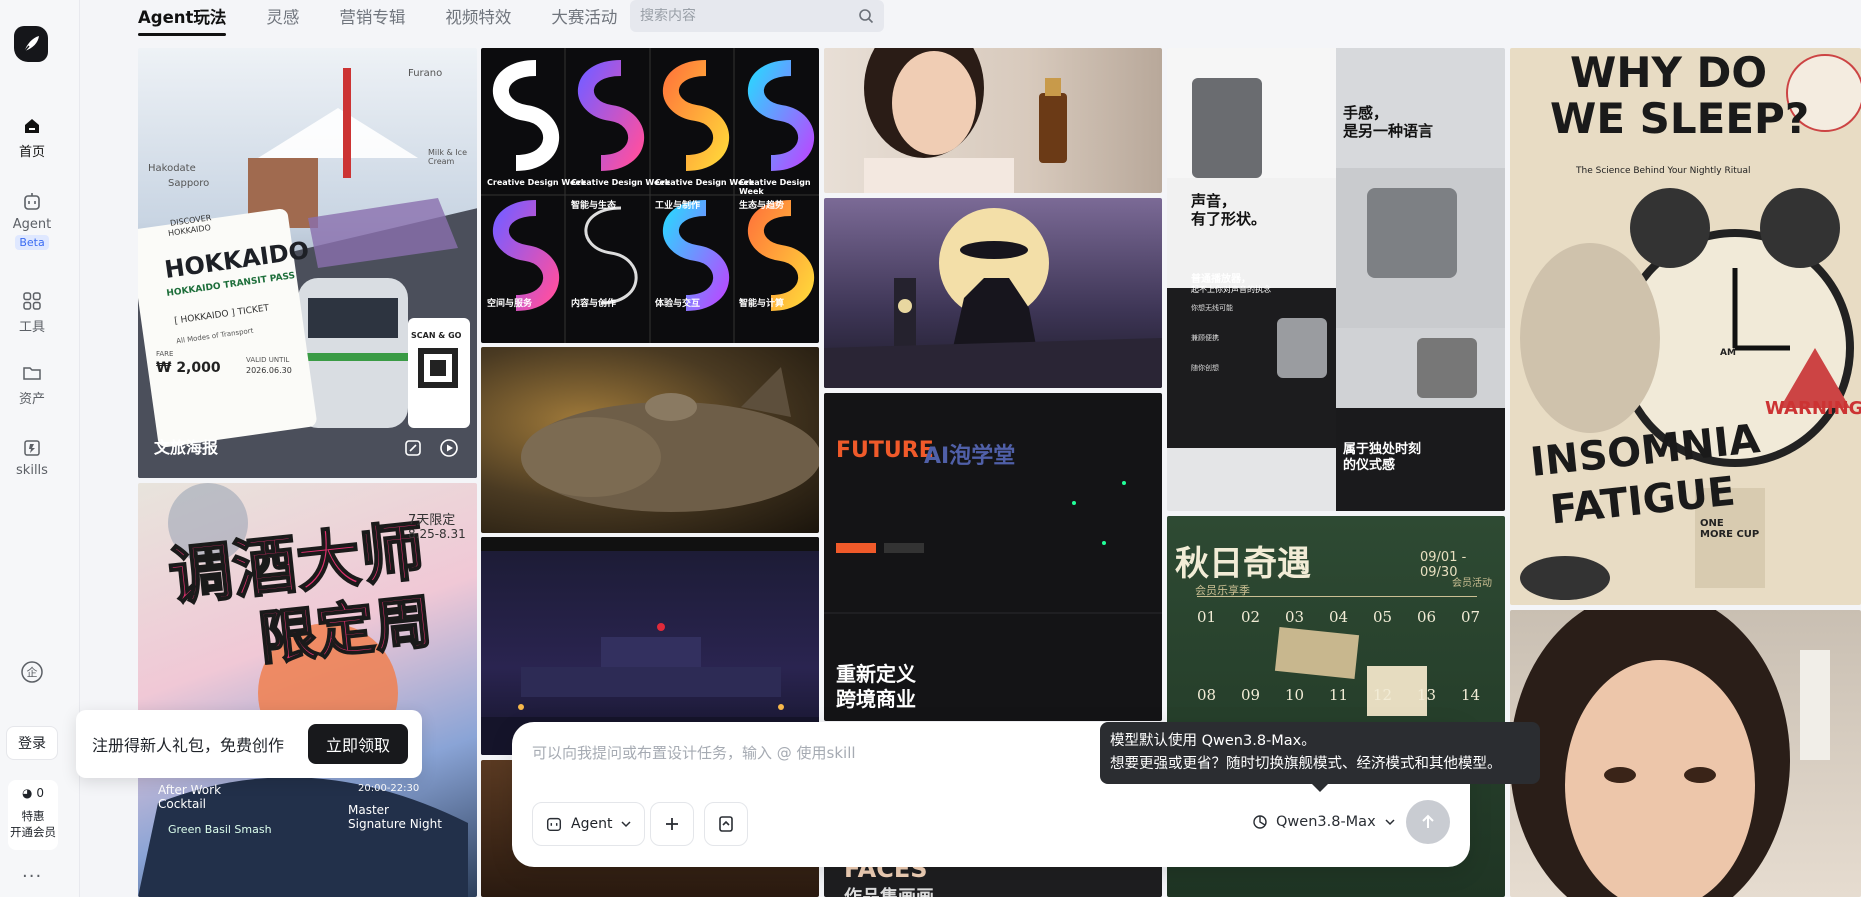 This screenshot has width=1861, height=897. I want to click on gallery-card-portrait, so click(1685, 753).